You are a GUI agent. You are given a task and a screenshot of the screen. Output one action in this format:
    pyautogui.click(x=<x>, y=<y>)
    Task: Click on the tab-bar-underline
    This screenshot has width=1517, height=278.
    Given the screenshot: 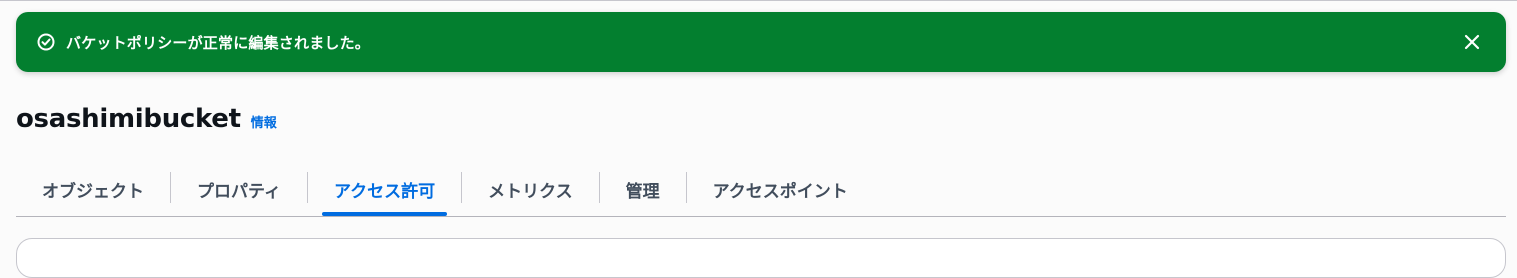 What is the action you would take?
    pyautogui.click(x=761, y=216)
    